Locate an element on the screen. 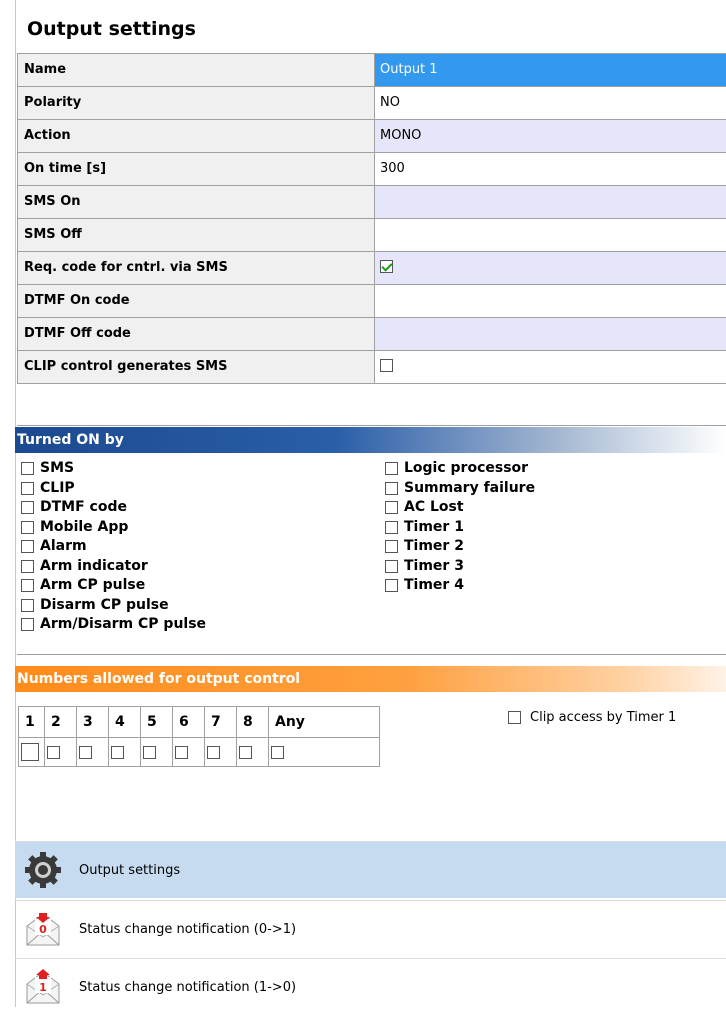 Image resolution: width=726 pixels, height=1015 pixels. nav-item: 1 Status change notification (1->0) is located at coordinates (370, 986).